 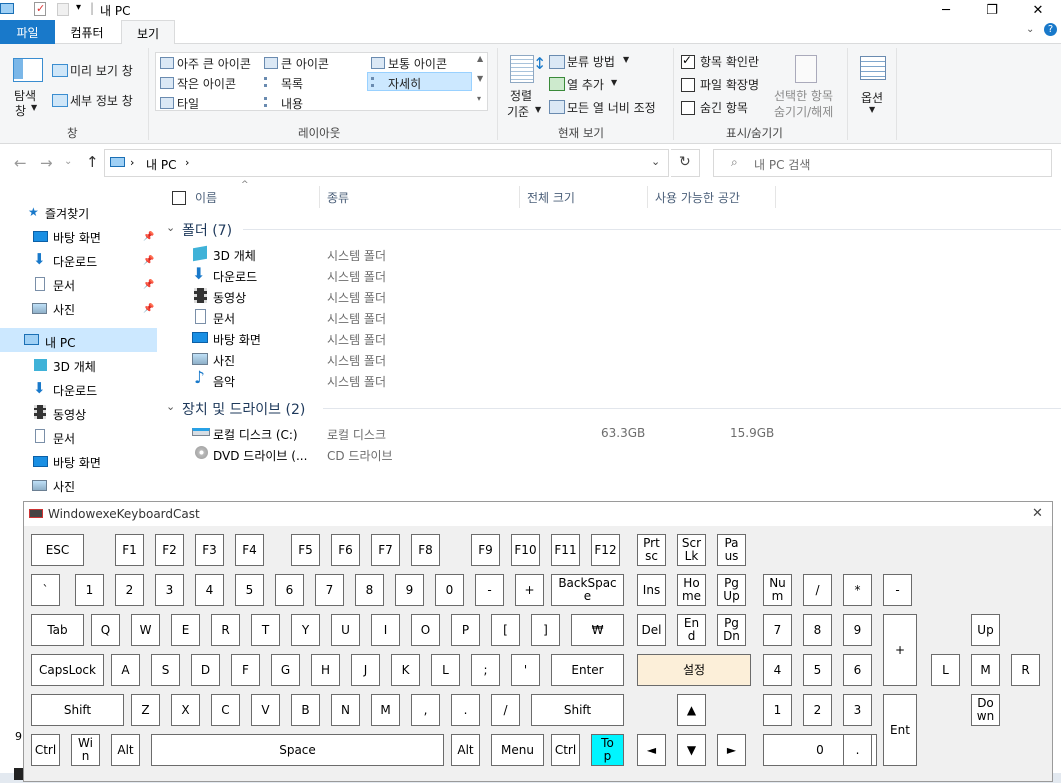 I want to click on key: Ctrl, so click(x=565, y=750).